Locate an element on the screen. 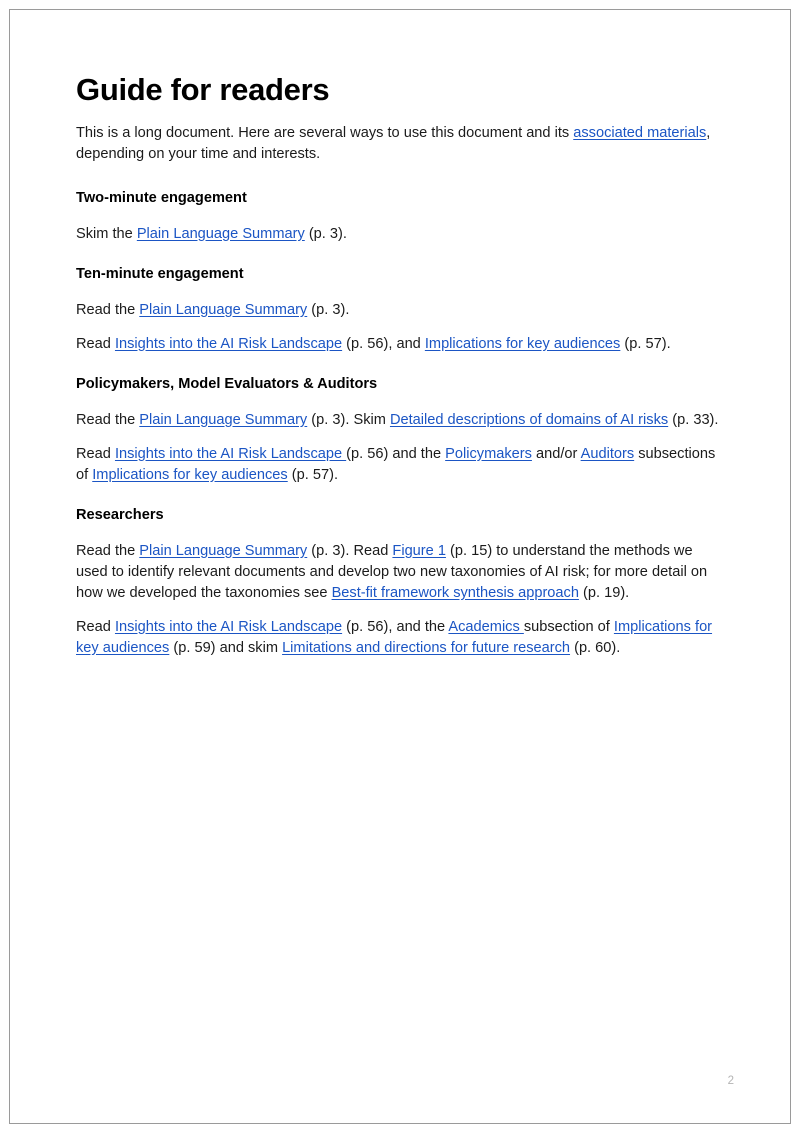 Image resolution: width=802 pixels, height=1131 pixels. doc-link: Auditors is located at coordinates (608, 454).